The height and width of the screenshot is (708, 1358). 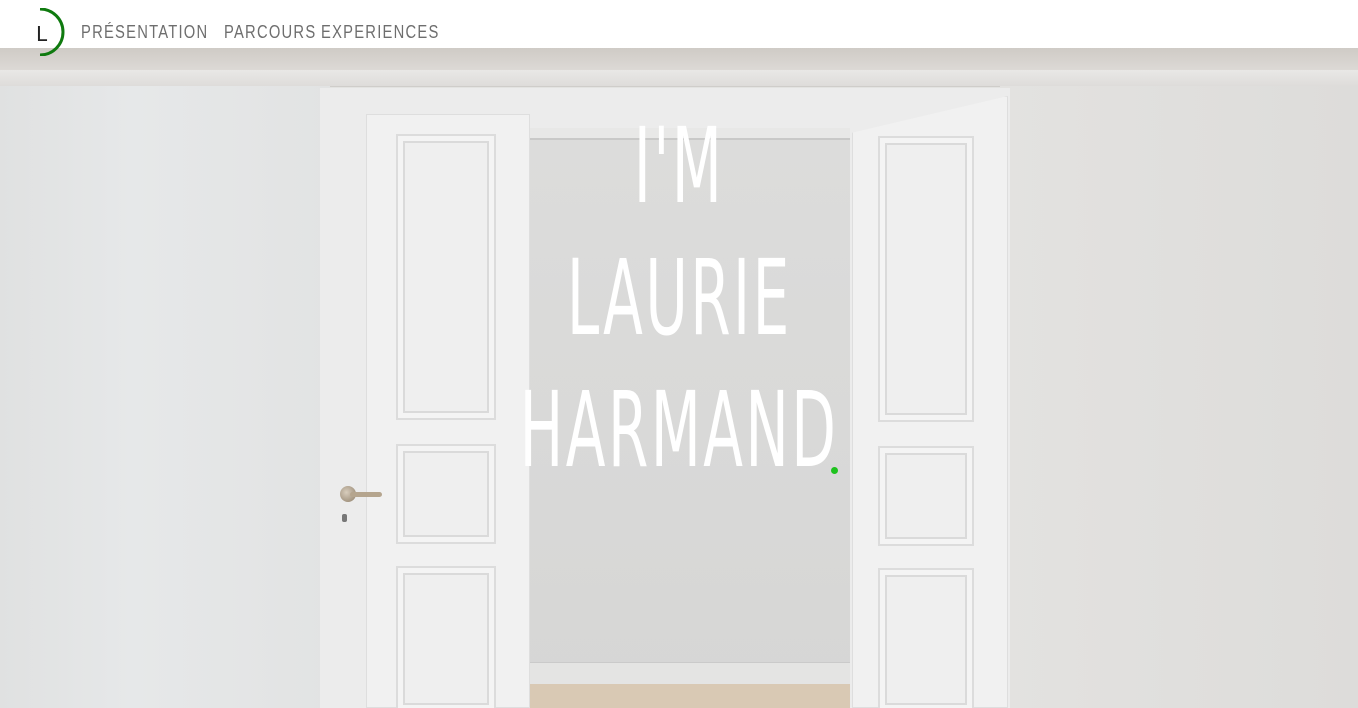 I want to click on site-logo: L, so click(x=47, y=32).